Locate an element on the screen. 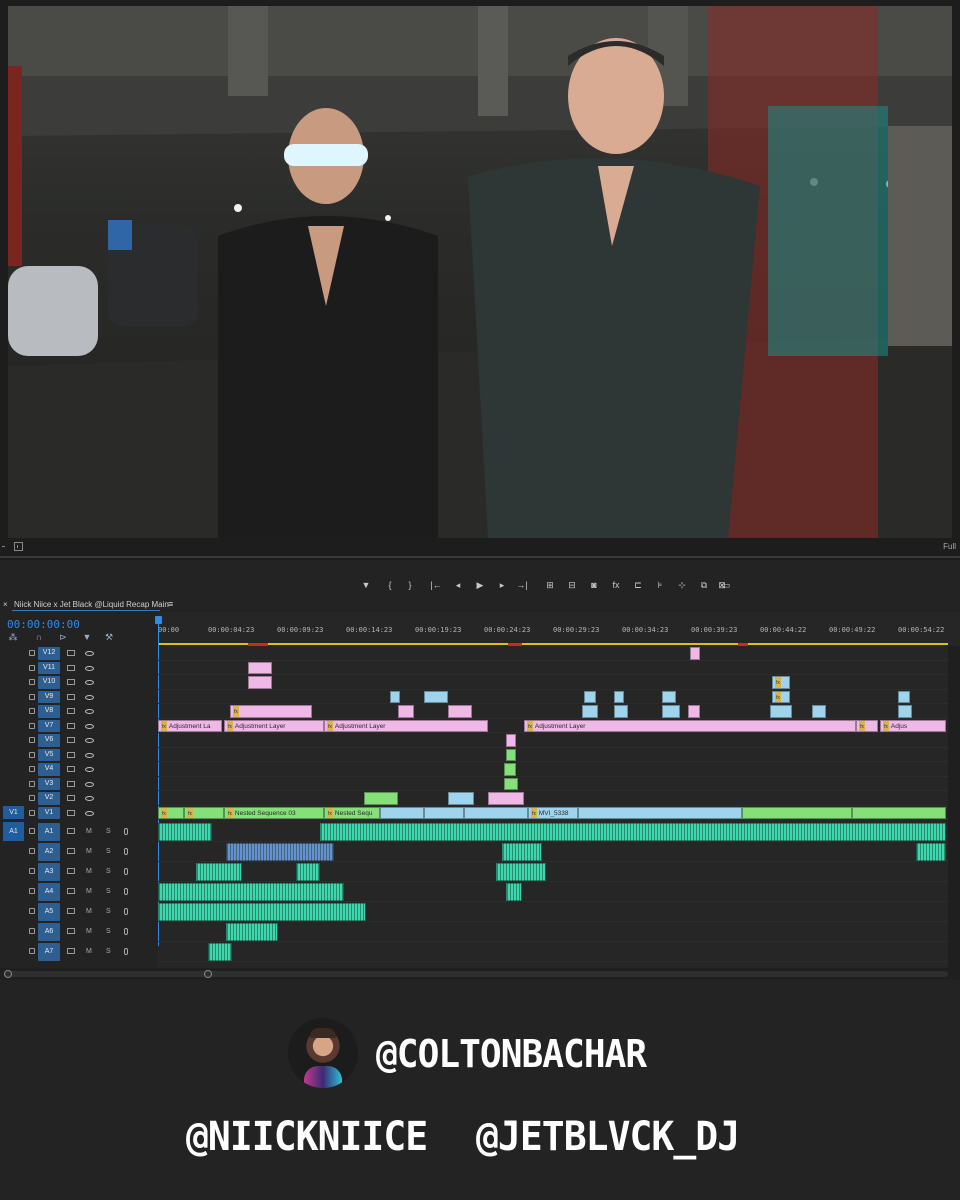  track-name: V12 is located at coordinates (49, 653).